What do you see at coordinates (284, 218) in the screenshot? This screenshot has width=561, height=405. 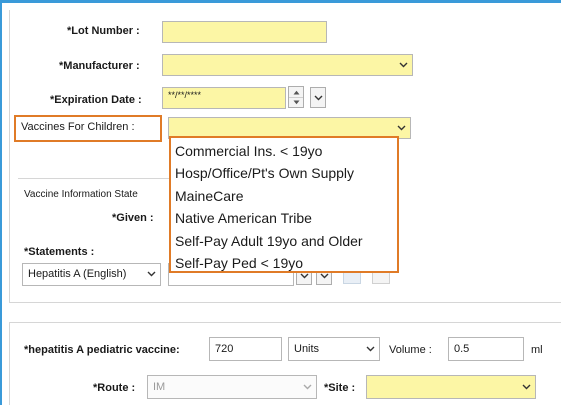 I see `vfc-option: Native American Tribe` at bounding box center [284, 218].